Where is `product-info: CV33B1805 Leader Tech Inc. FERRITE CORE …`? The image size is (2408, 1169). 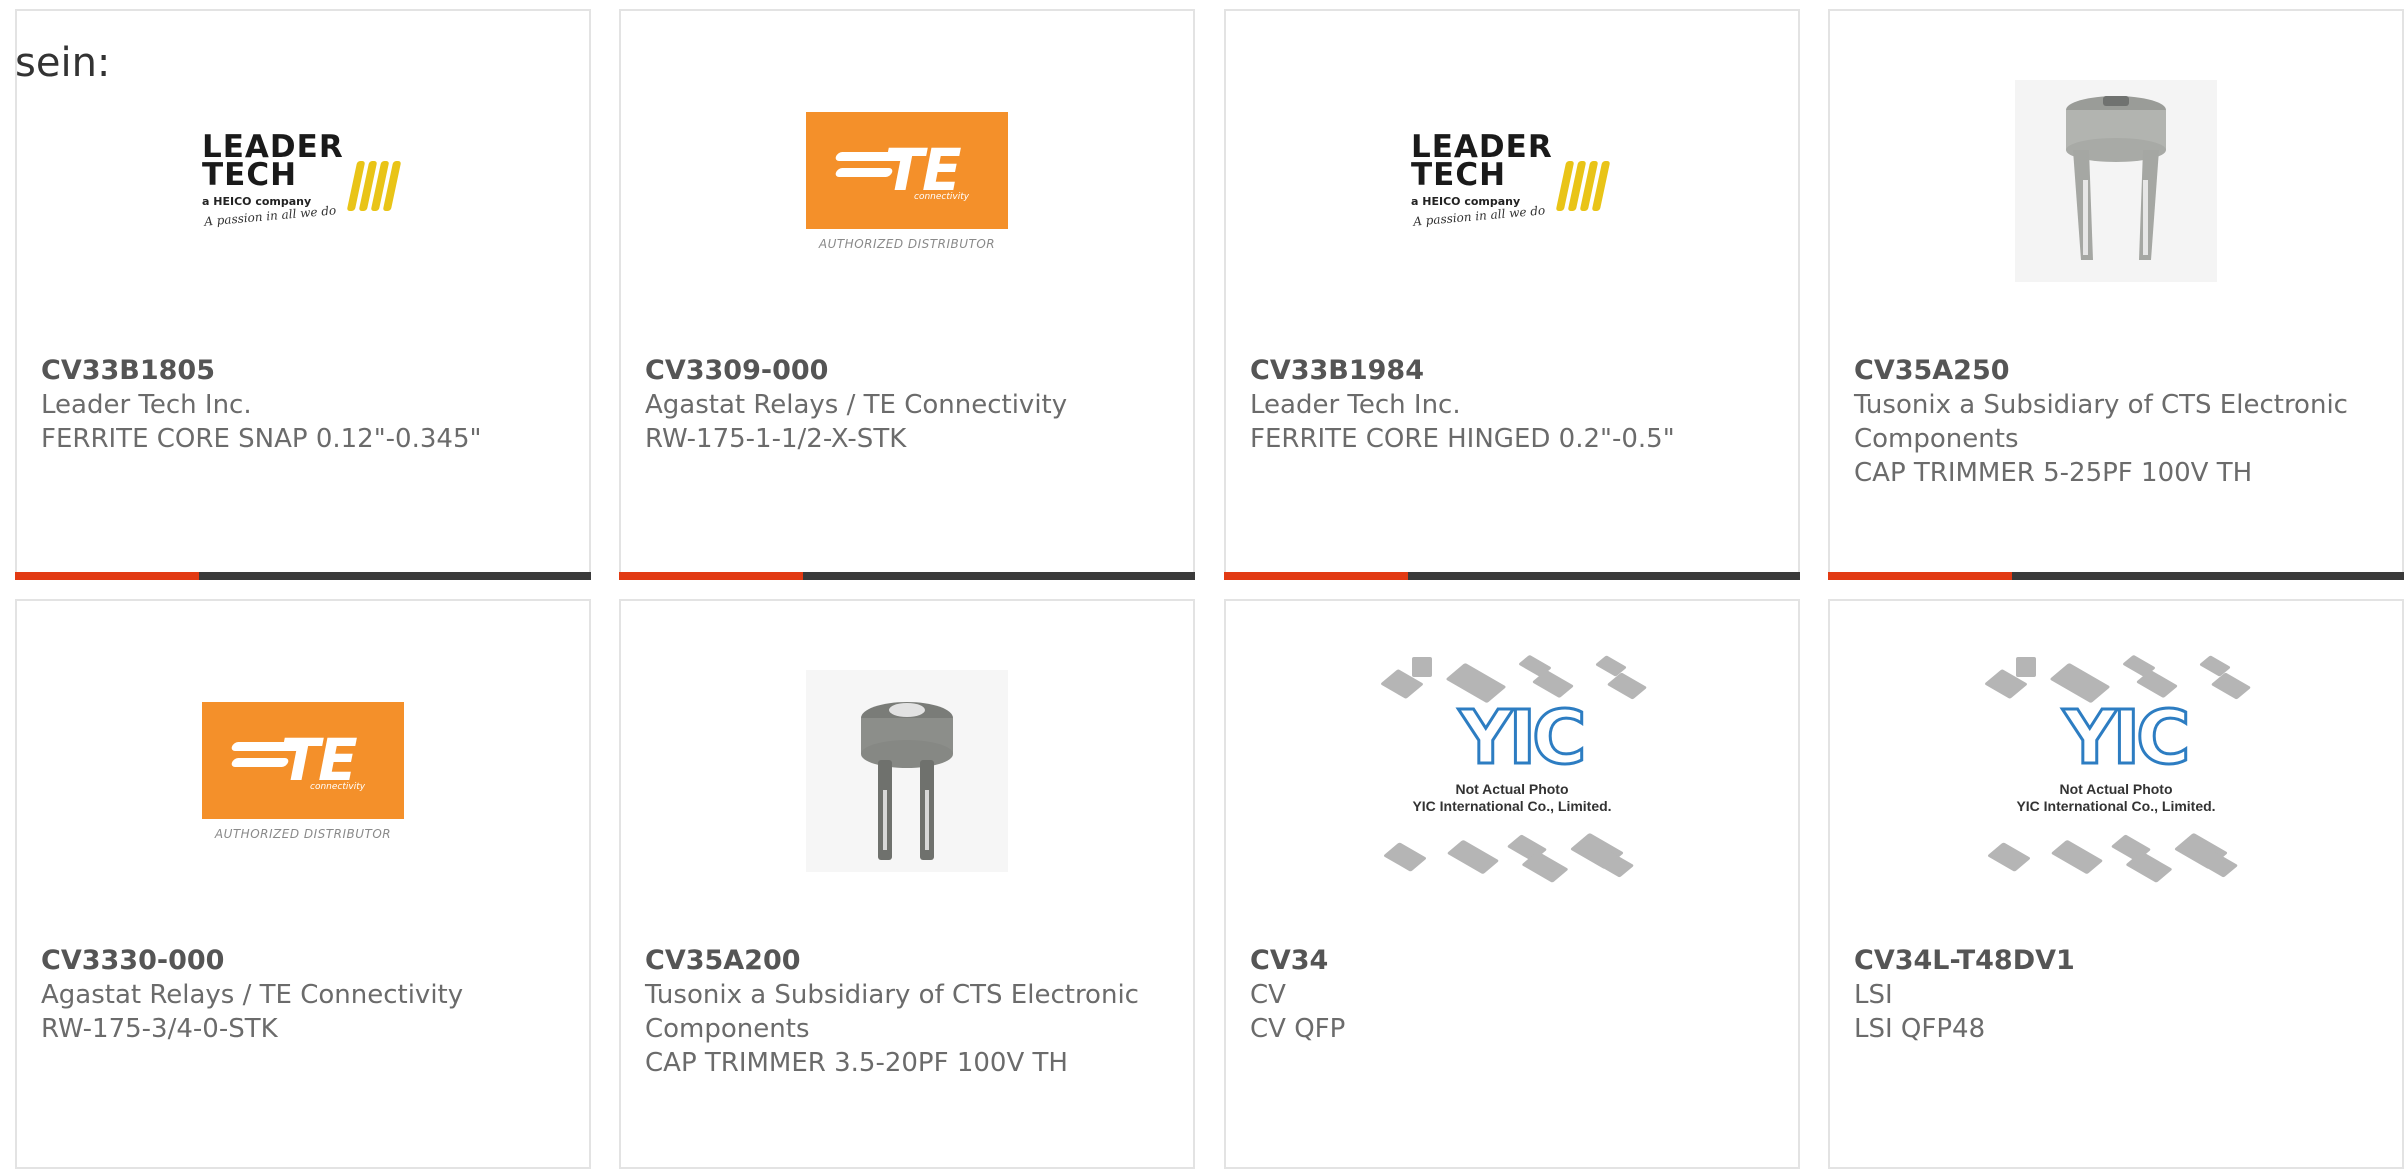 product-info: CV33B1805 Leader Tech Inc. FERRITE CORE … is located at coordinates (303, 405).